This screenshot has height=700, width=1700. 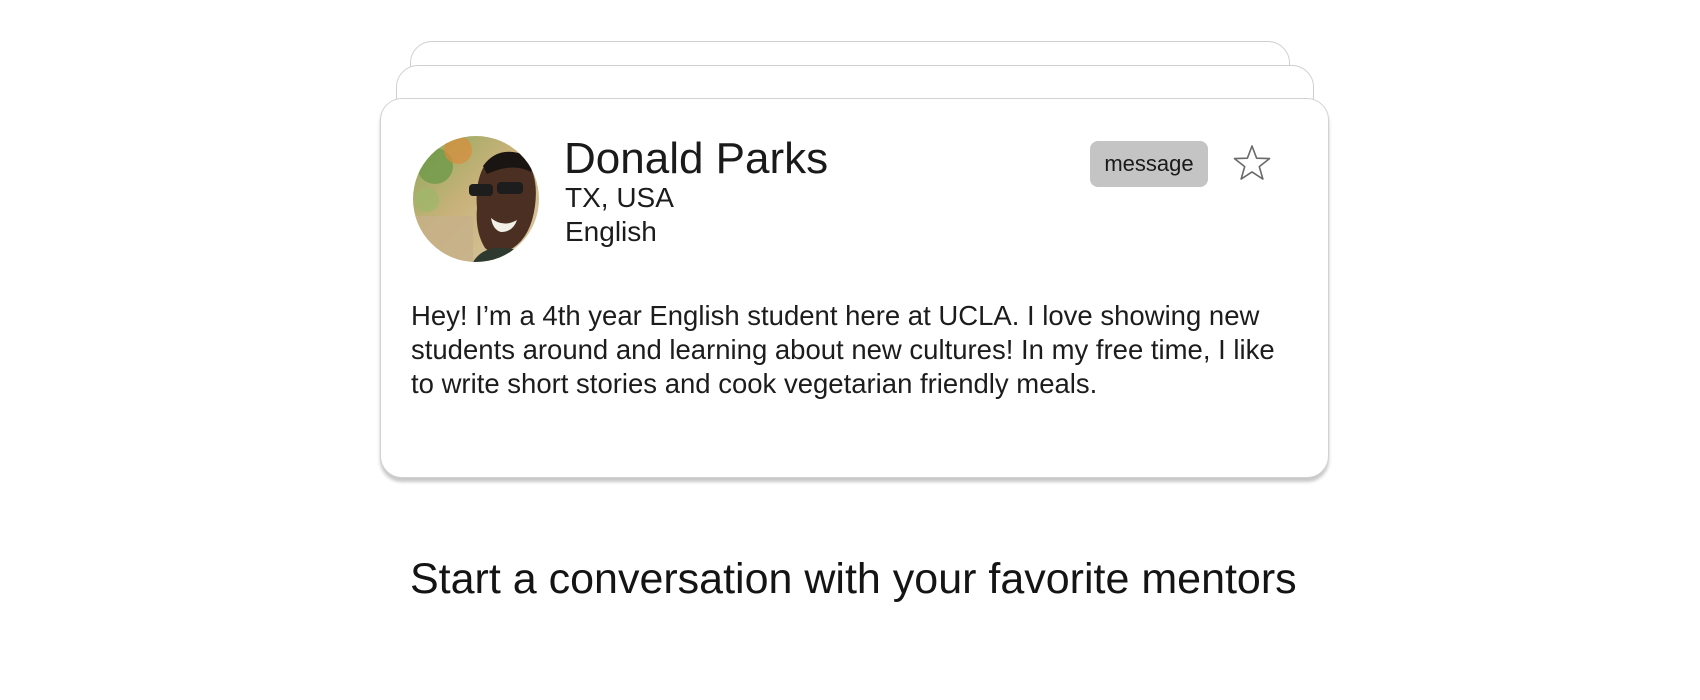 What do you see at coordinates (696, 158) in the screenshot?
I see `mentor-name: Donald Parks` at bounding box center [696, 158].